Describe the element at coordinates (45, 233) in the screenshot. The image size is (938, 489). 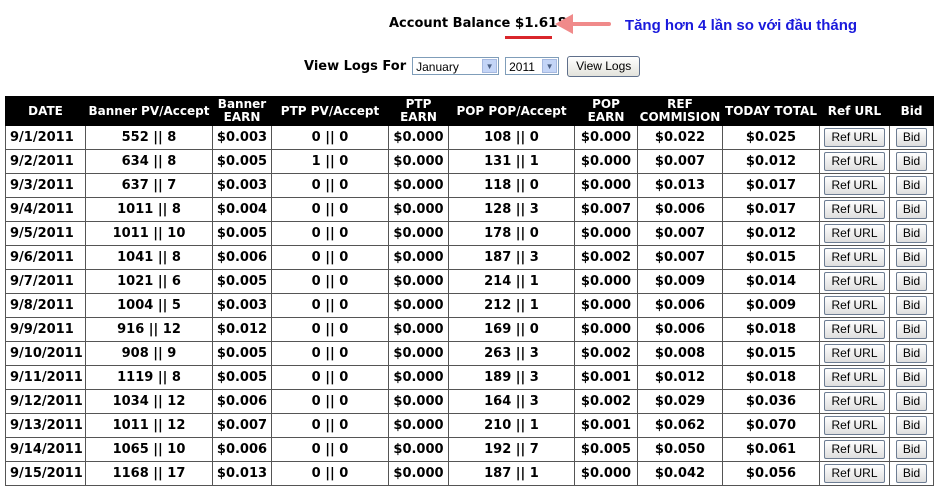
I see `cell-date: 9/5/2011` at that location.